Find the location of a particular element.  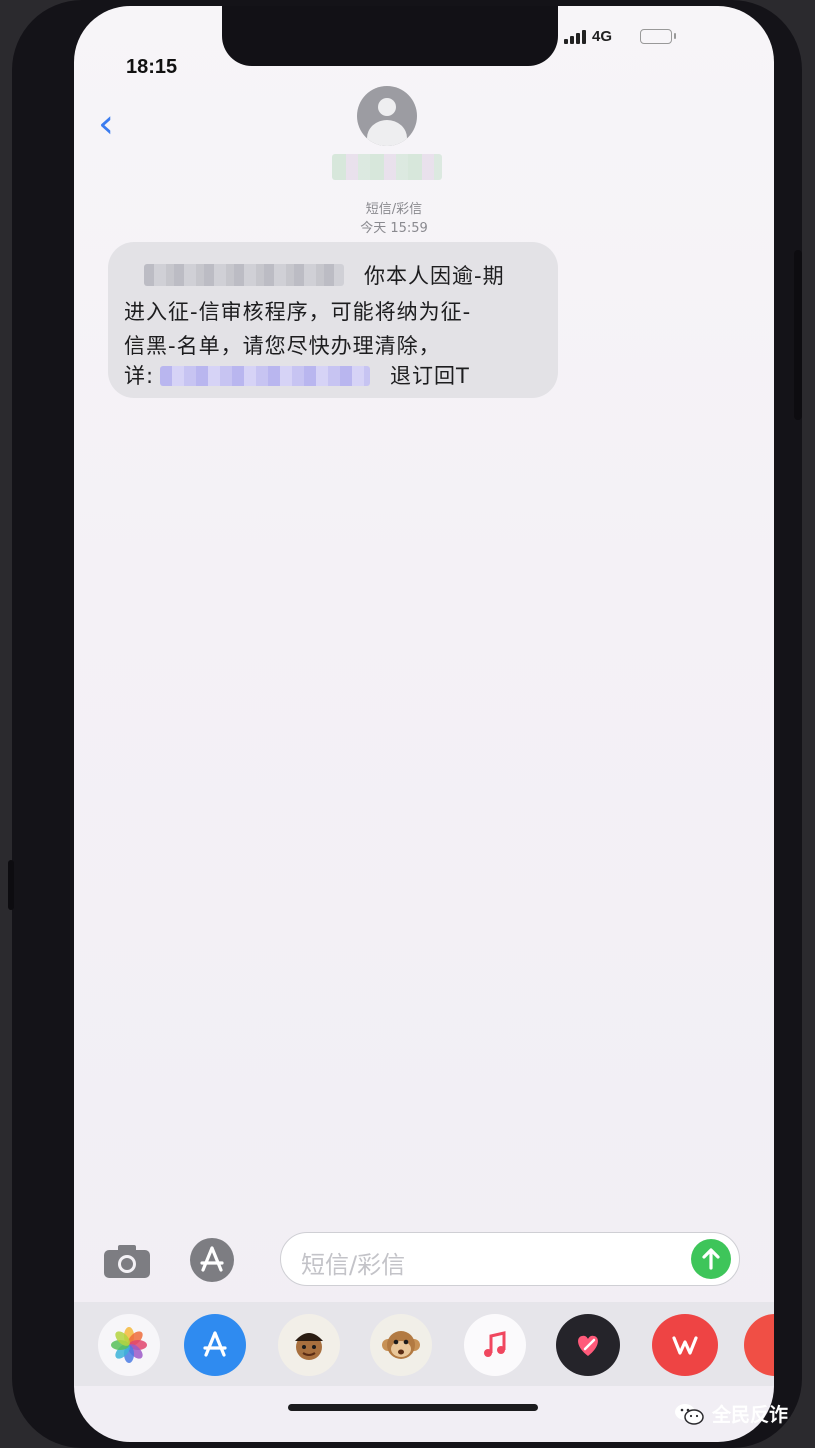

message-input-placeholder: 短信/彩信 is located at coordinates (353, 1265).